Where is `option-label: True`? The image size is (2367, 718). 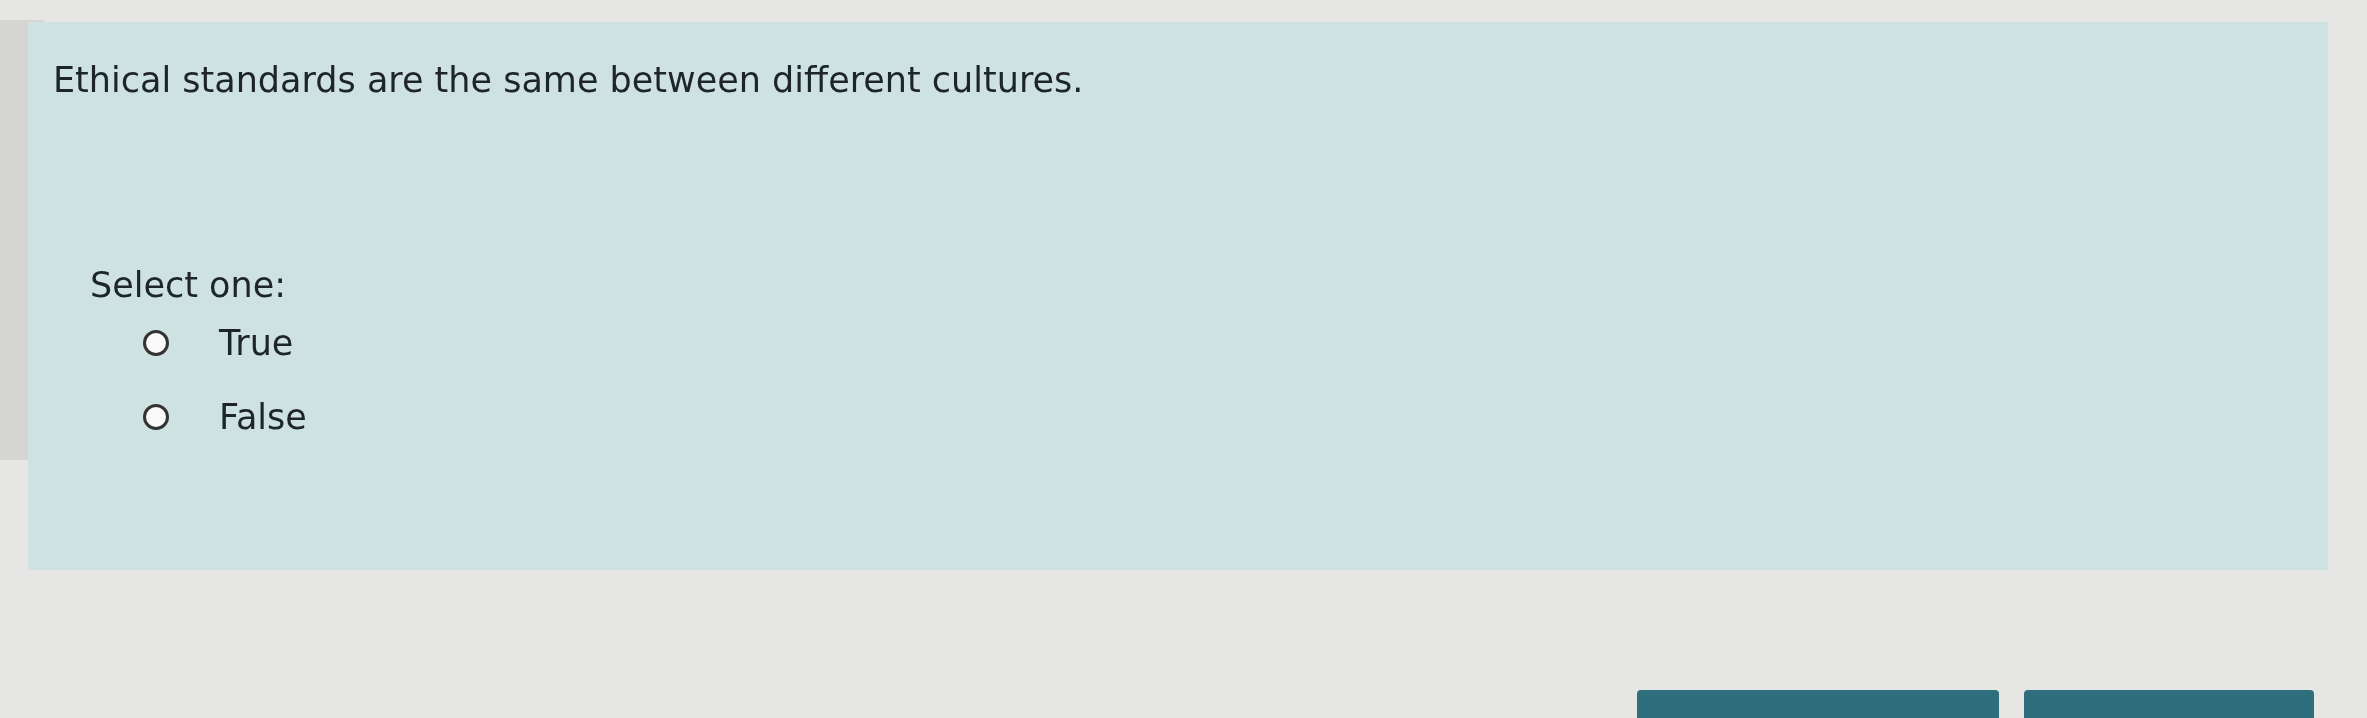 option-label: True is located at coordinates (256, 343).